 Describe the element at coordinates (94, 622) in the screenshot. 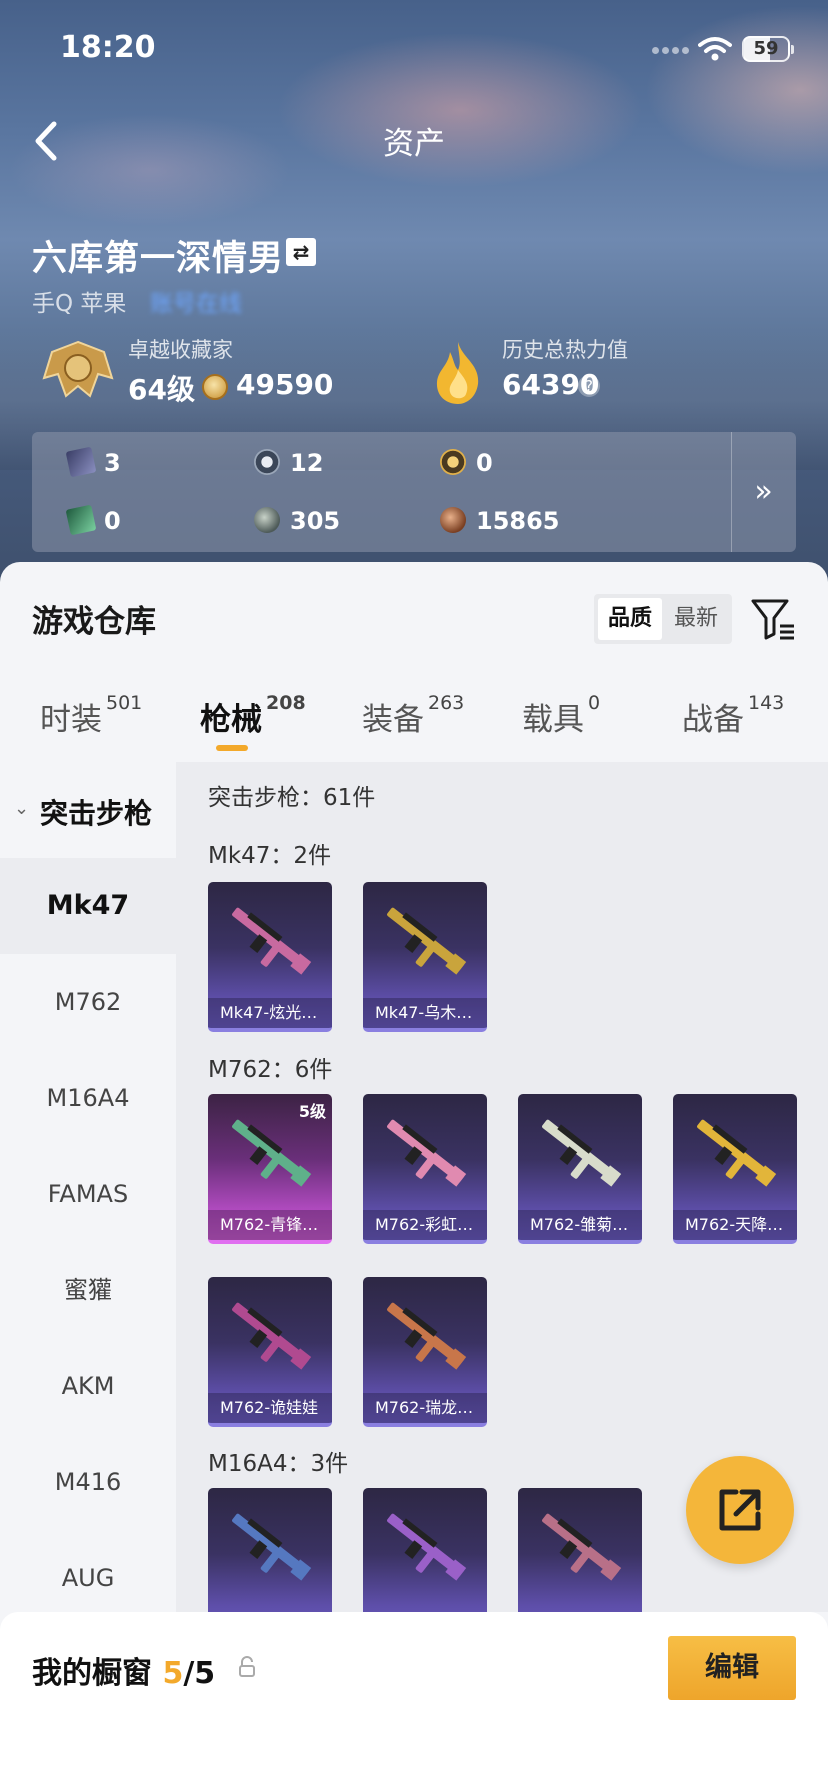

I see `warehouse-title: 游戏仓库` at that location.